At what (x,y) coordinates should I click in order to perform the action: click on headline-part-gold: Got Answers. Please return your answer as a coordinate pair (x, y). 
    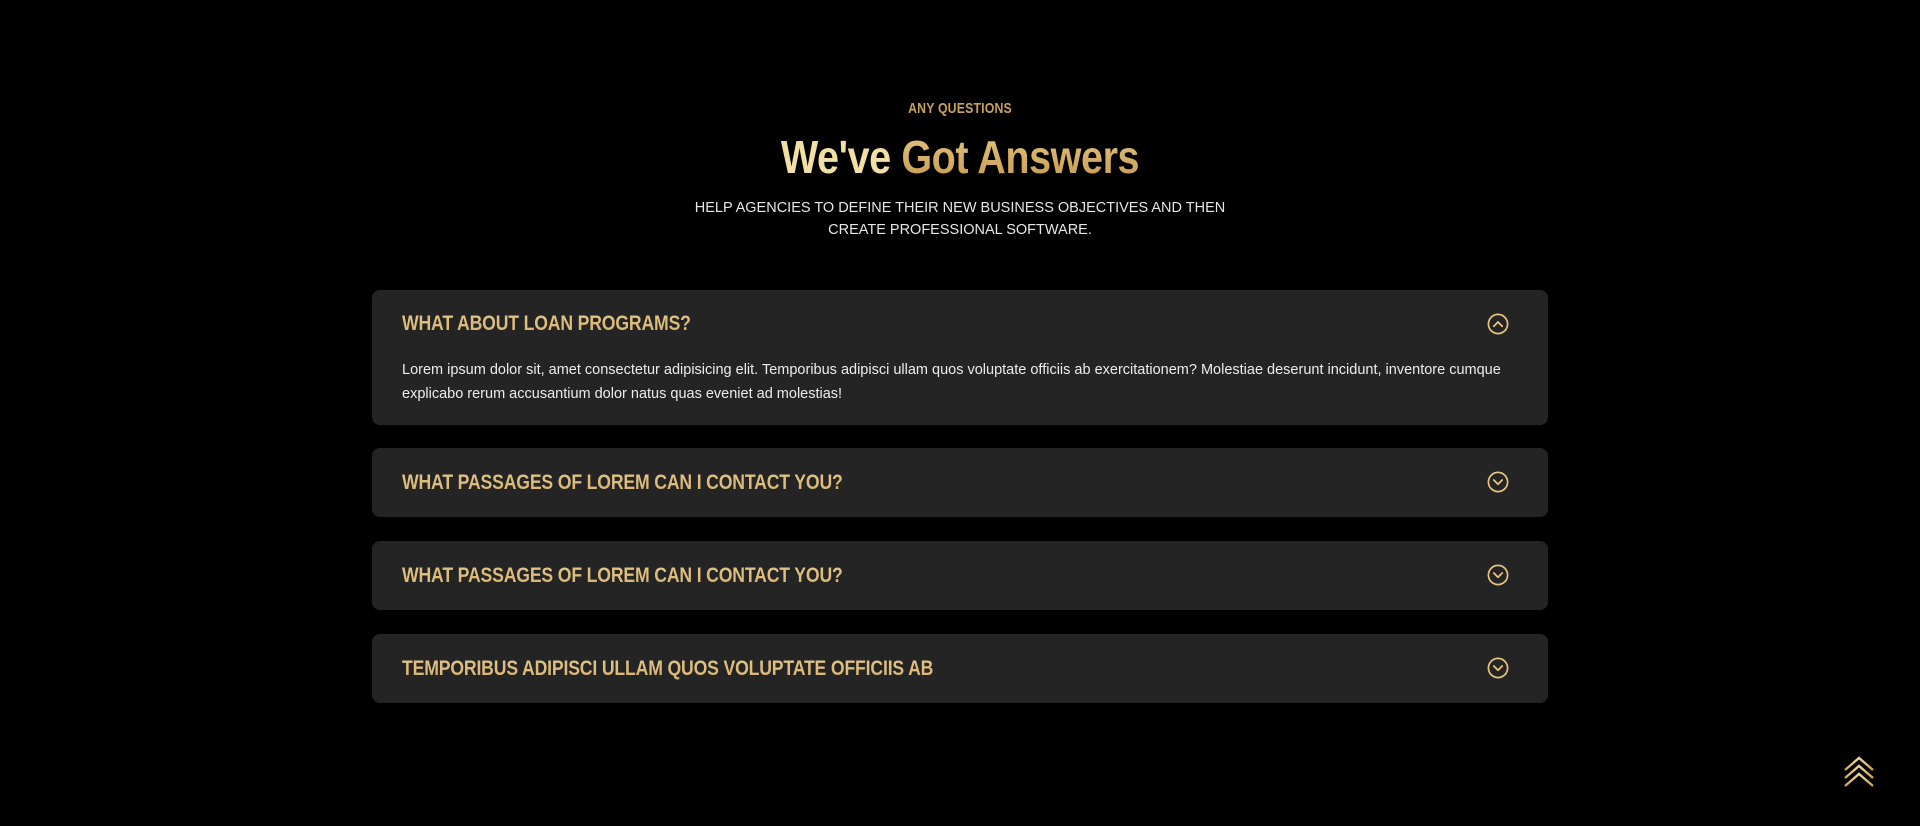
    Looking at the image, I should click on (1020, 157).